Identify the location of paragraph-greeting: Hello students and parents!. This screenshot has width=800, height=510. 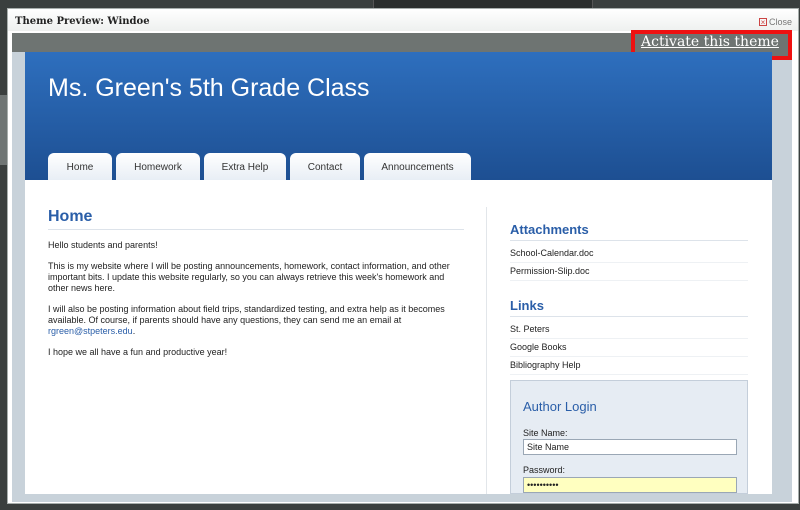
(103, 245).